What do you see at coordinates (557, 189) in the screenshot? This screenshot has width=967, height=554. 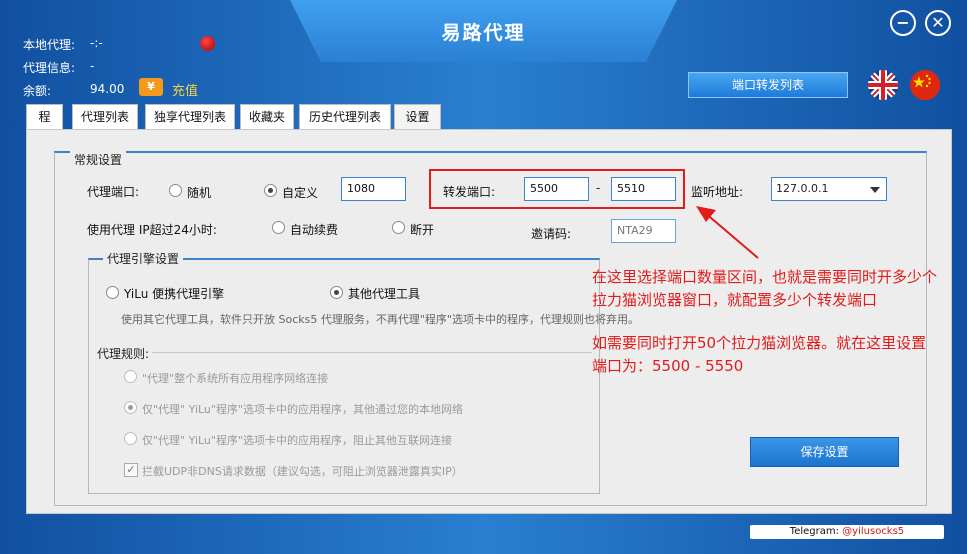 I see `annotation-highlight-box` at bounding box center [557, 189].